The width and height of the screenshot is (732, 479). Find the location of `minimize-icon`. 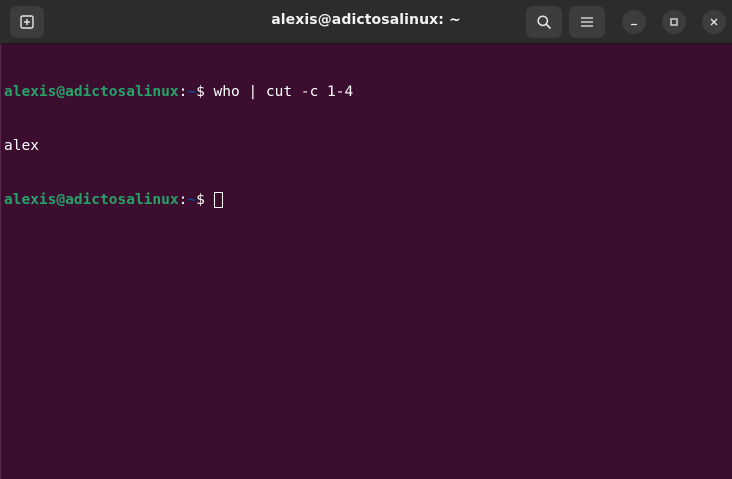

minimize-icon is located at coordinates (634, 24).